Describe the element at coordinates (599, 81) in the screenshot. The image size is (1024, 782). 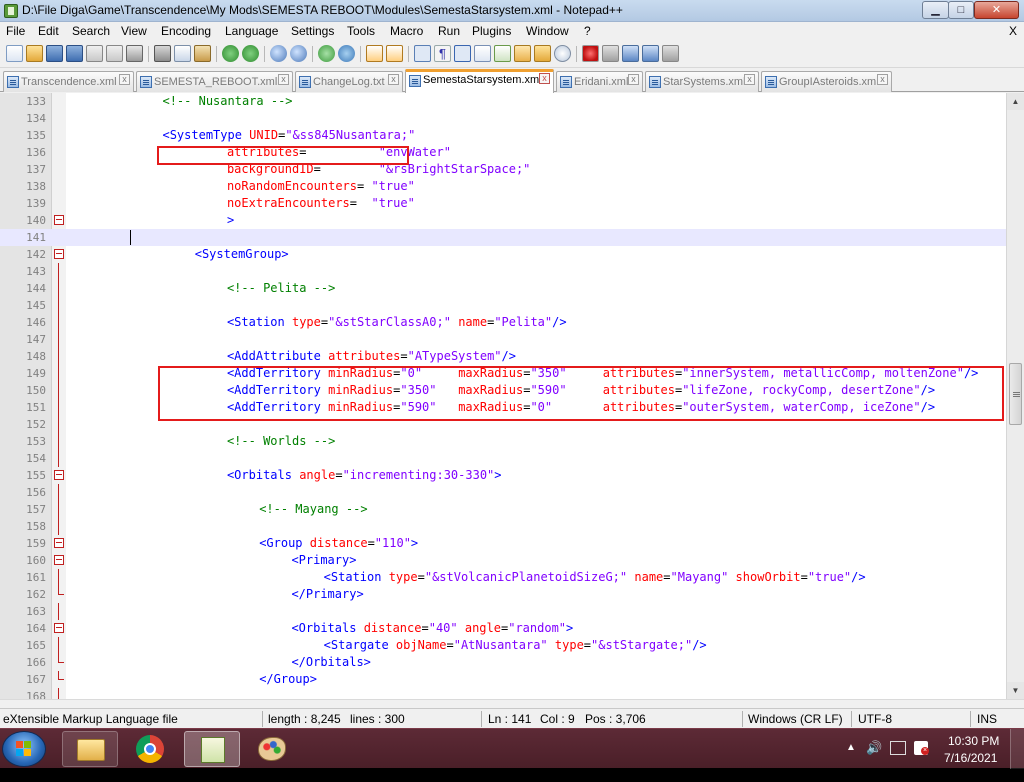
I see `tab-eridani-xml: Eridani.xml x` at that location.